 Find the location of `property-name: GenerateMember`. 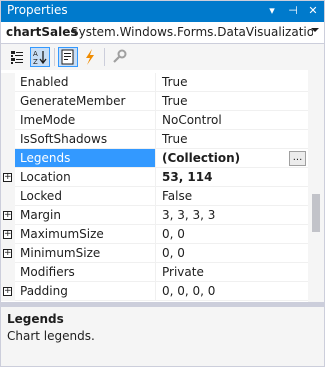

property-name: GenerateMember is located at coordinates (85, 101).